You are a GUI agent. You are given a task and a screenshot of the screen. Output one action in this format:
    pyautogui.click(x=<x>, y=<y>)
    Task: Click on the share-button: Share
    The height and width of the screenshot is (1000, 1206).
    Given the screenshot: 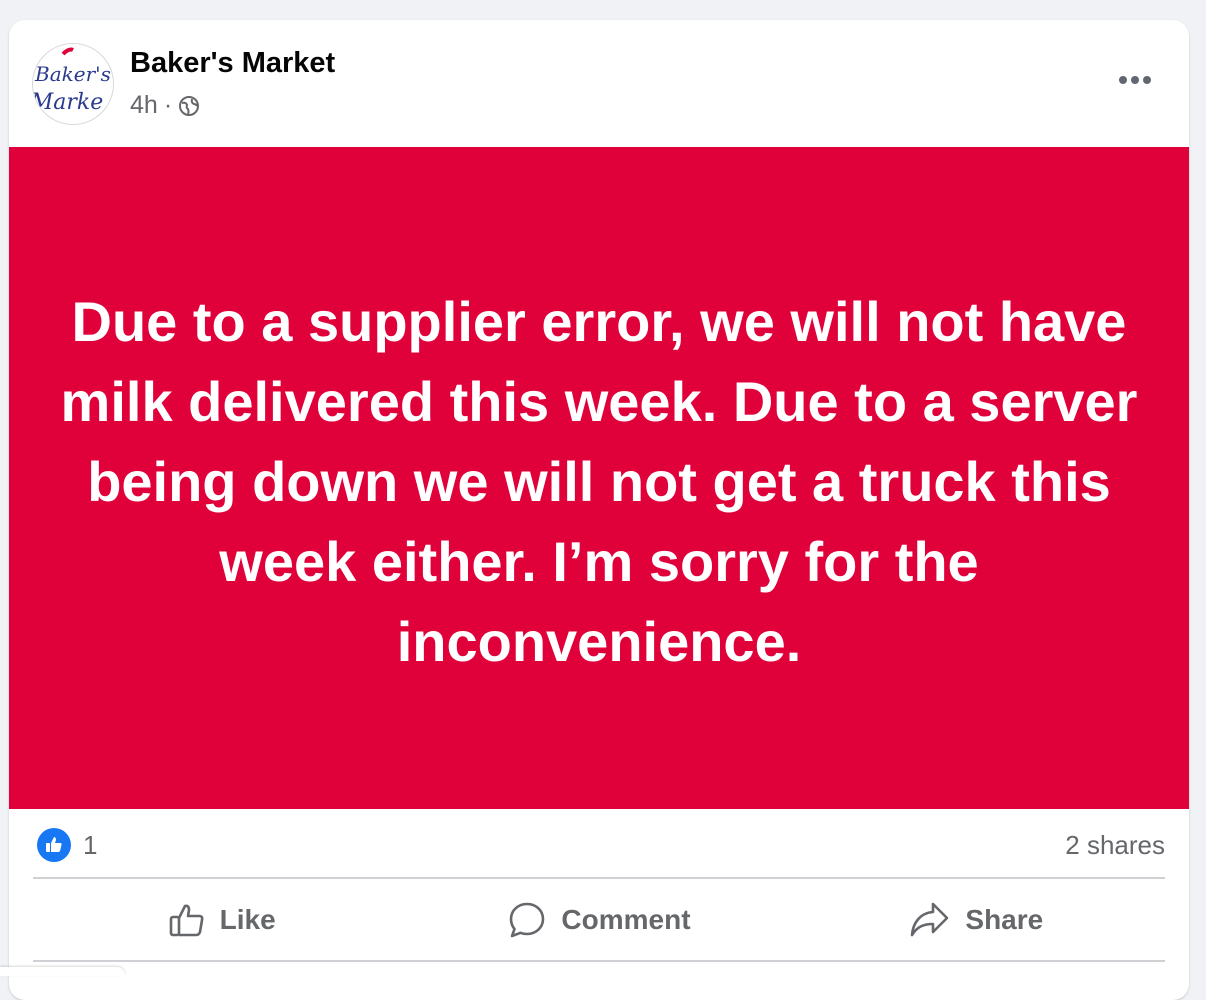 What is the action you would take?
    pyautogui.click(x=976, y=920)
    